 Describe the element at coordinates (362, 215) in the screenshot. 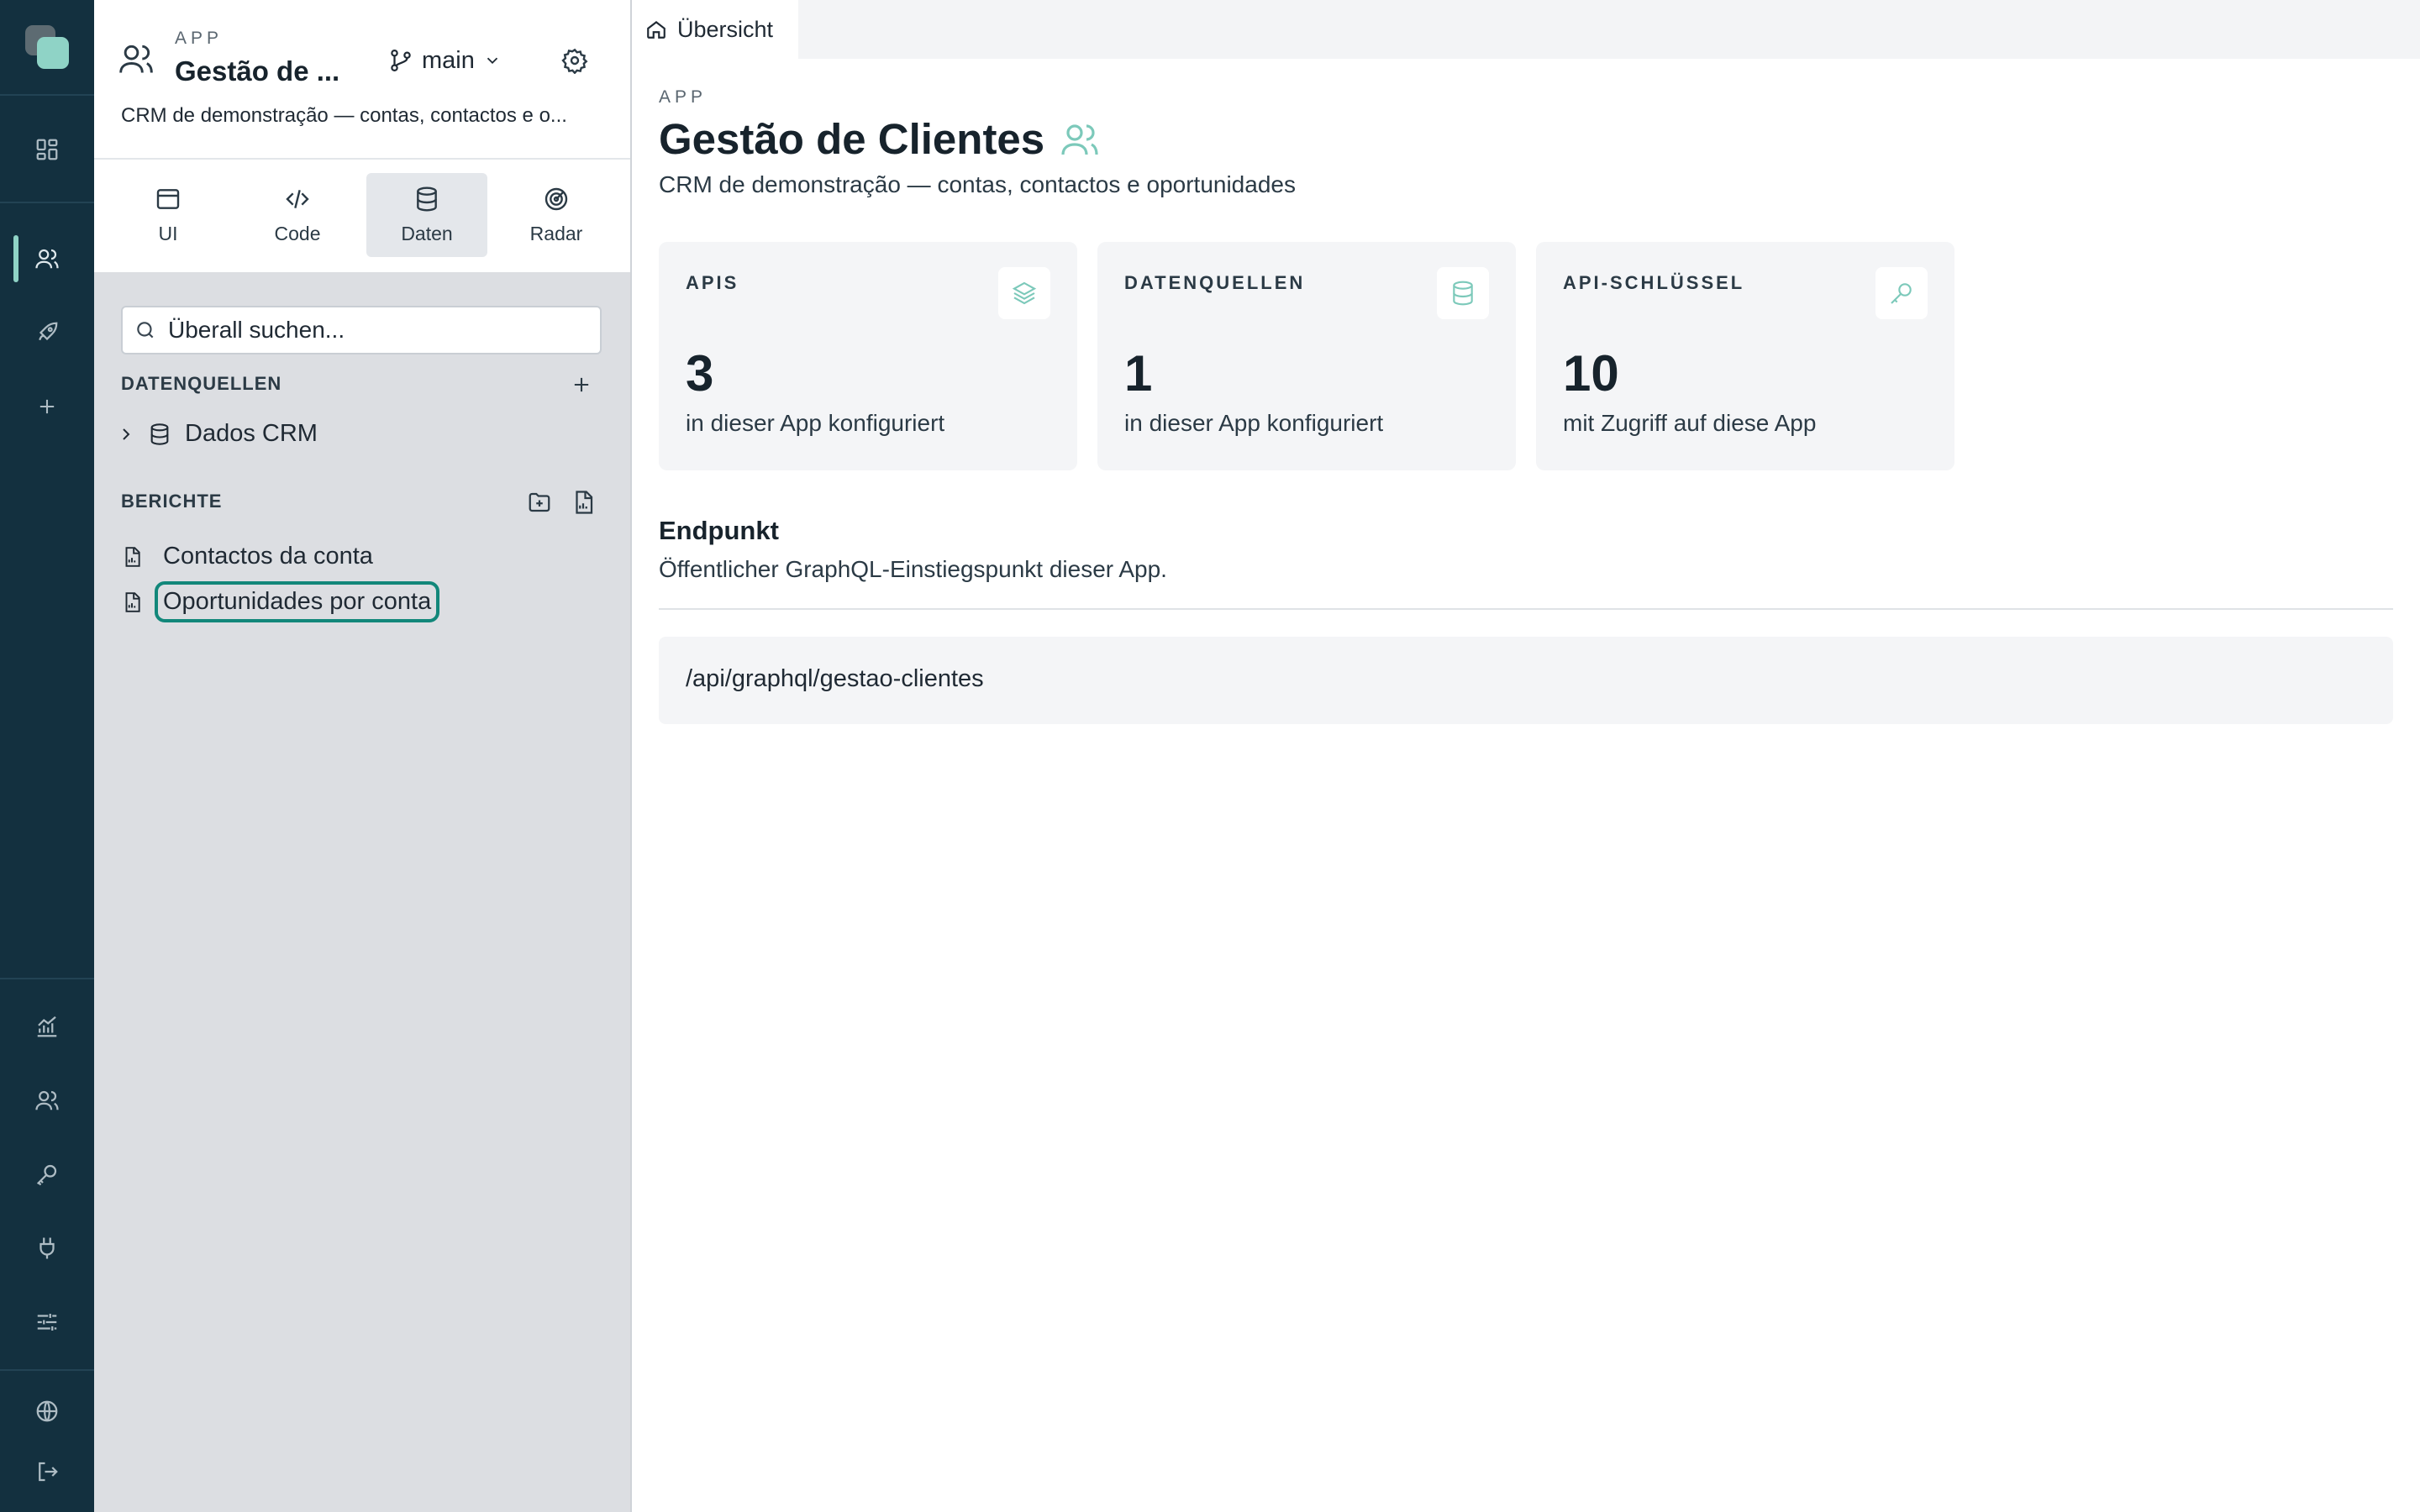

I see `section-tabs: UI Code Daten Radar` at that location.